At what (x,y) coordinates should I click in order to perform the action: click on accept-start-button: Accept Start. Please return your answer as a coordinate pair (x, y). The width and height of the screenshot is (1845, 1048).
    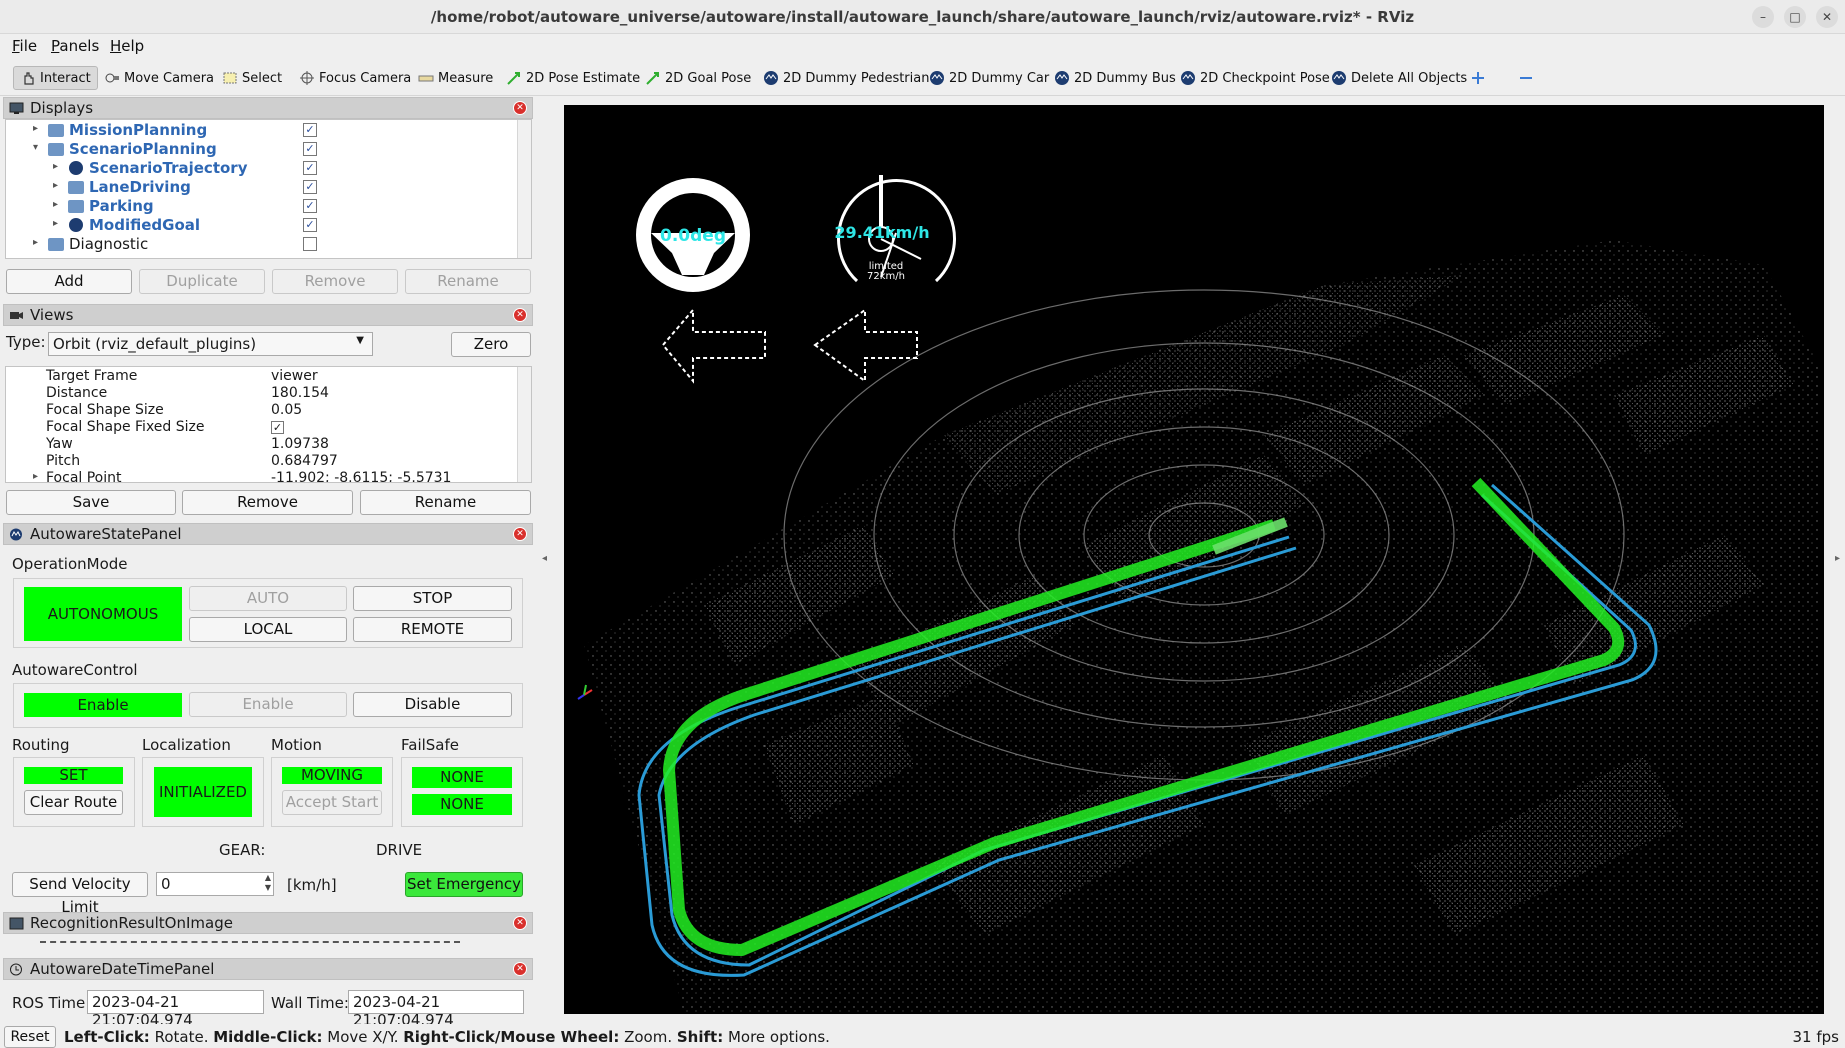
    Looking at the image, I should click on (332, 802).